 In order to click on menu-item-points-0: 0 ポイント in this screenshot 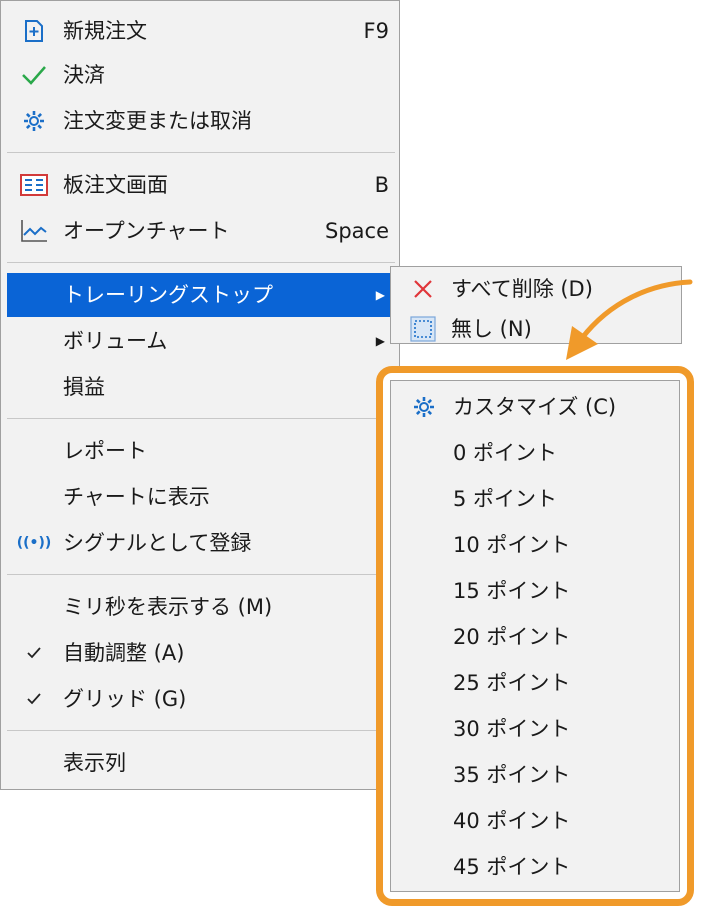, I will do `click(535, 453)`.